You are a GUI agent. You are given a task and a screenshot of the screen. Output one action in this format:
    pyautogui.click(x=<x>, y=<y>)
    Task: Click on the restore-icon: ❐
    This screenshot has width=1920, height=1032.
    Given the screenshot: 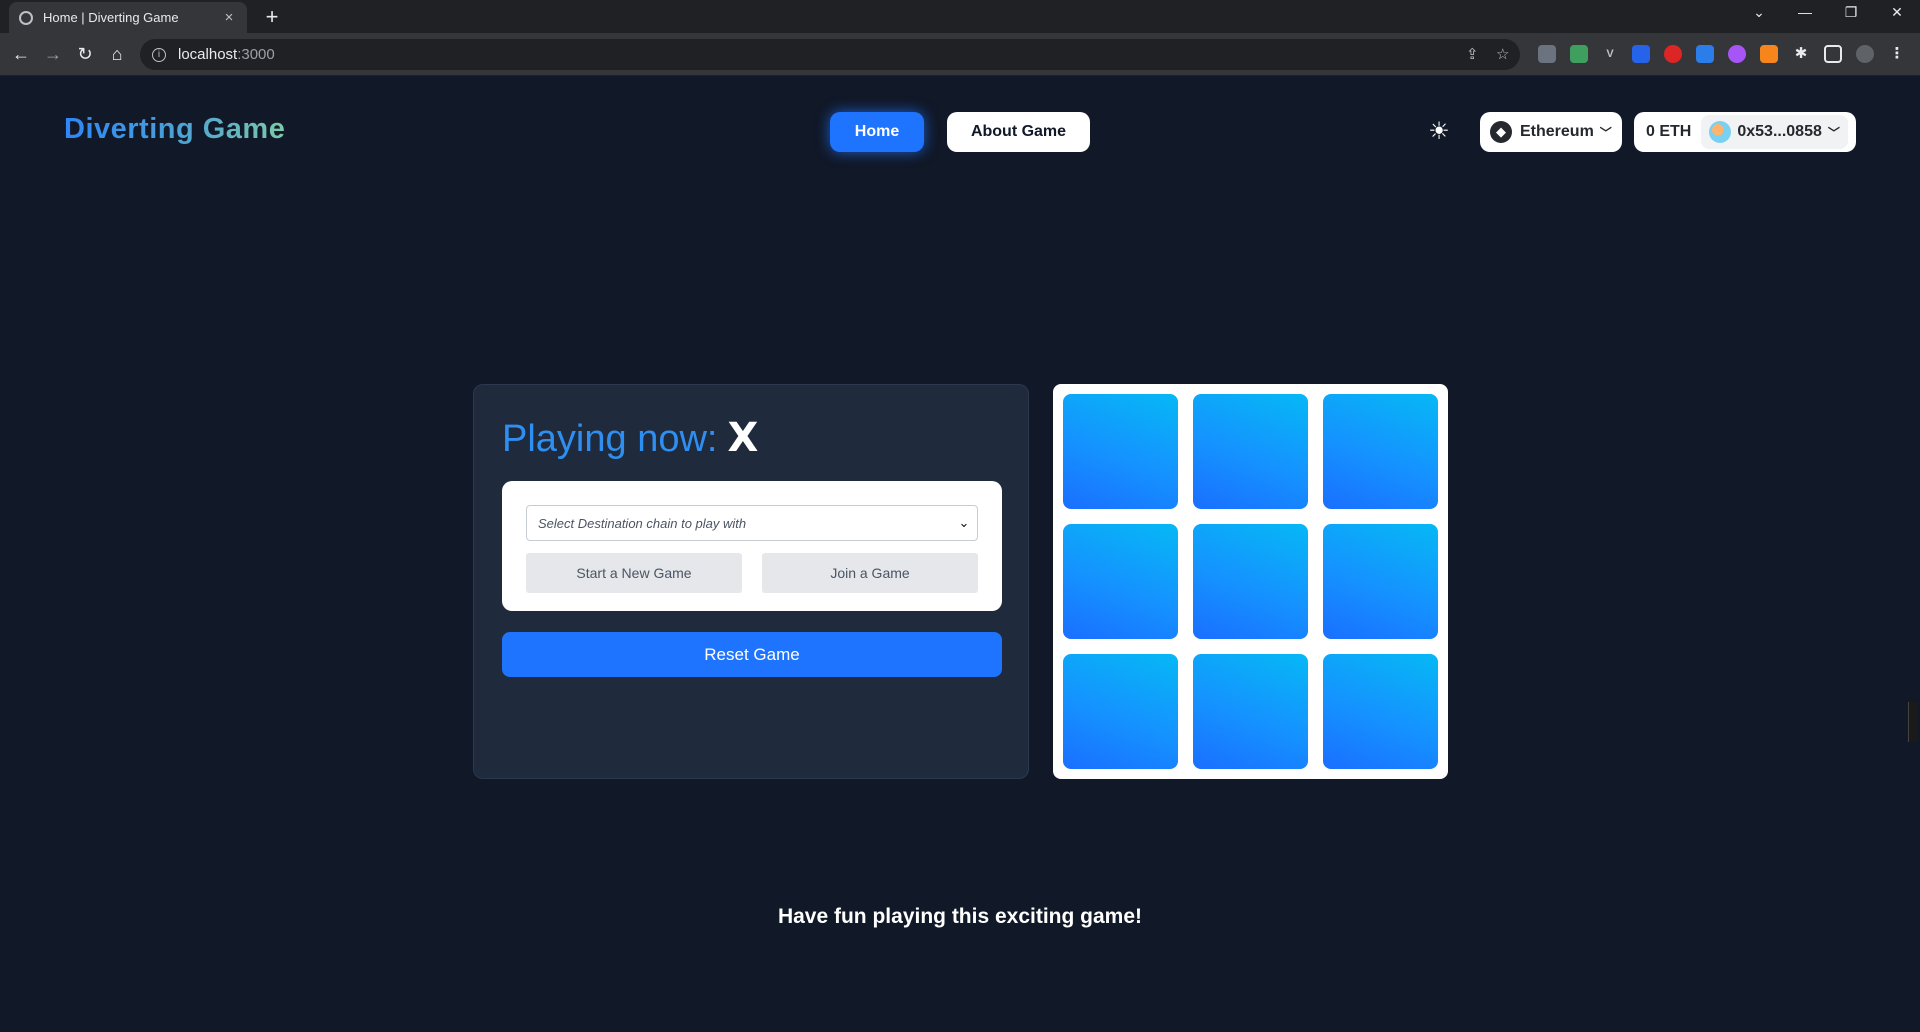 What is the action you would take?
    pyautogui.click(x=1851, y=12)
    